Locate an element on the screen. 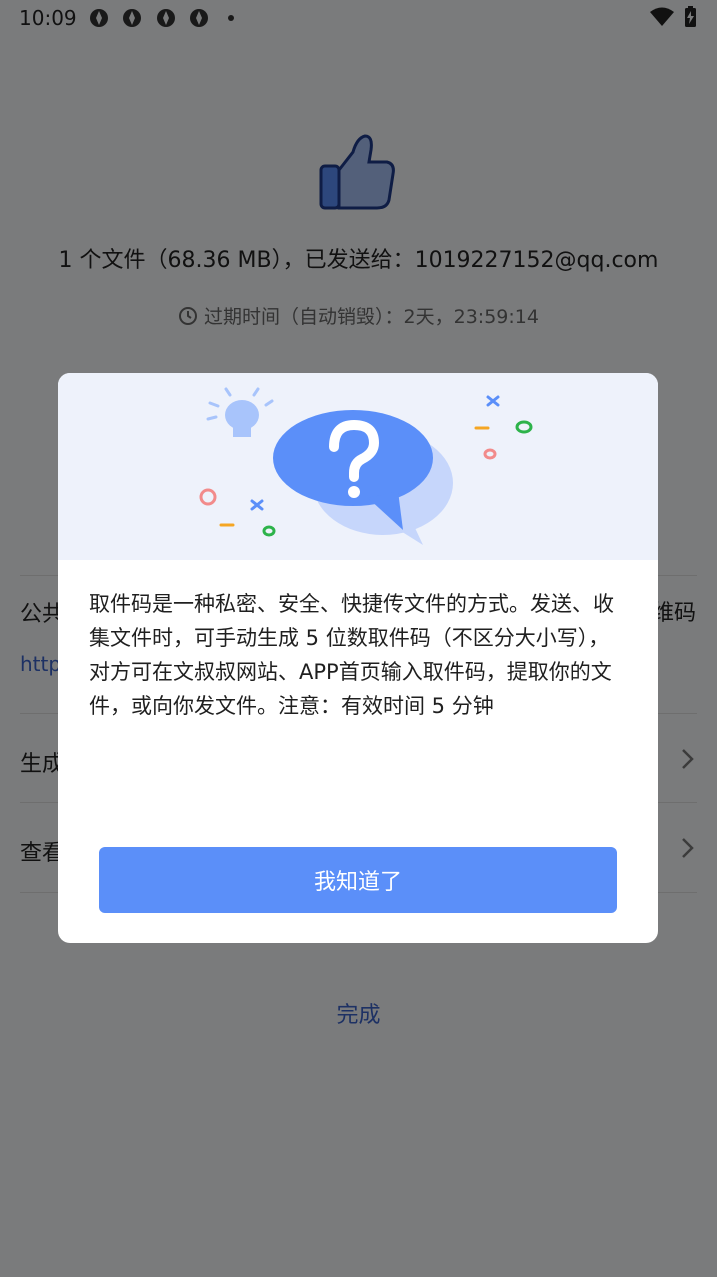  got-it-button: 我知道了 is located at coordinates (358, 880).